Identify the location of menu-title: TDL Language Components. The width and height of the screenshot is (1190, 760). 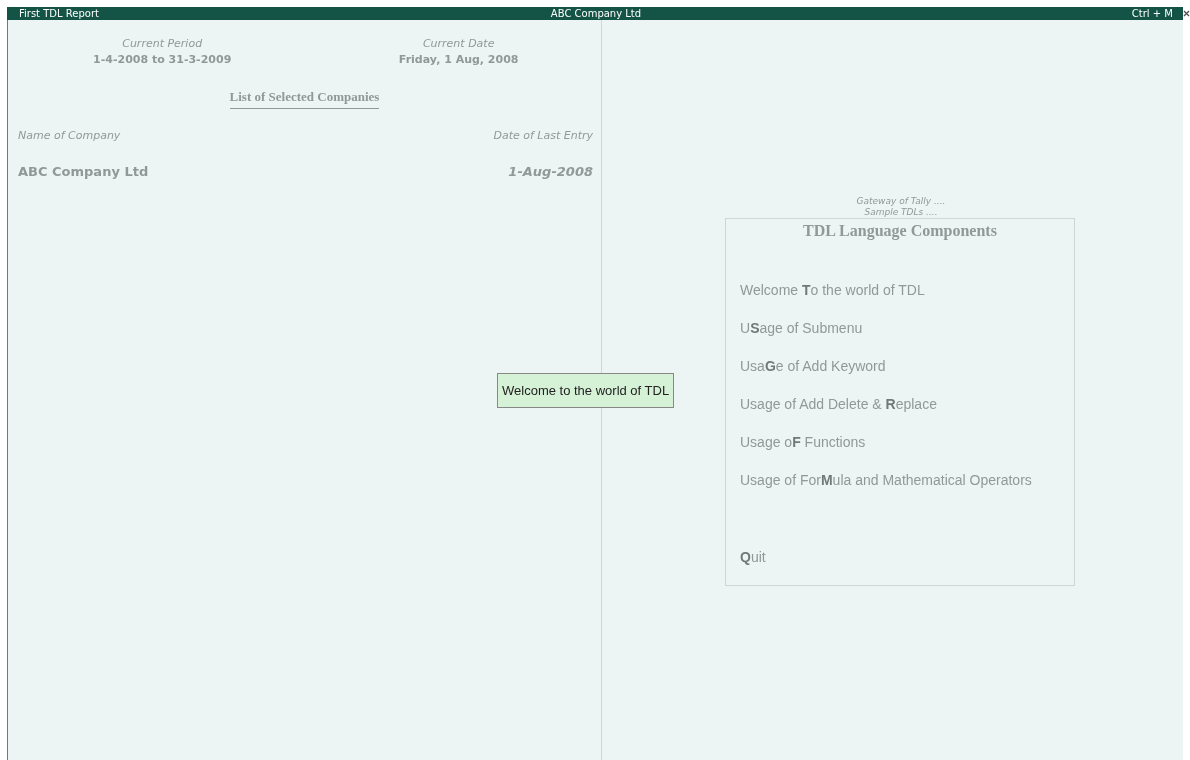
(900, 231).